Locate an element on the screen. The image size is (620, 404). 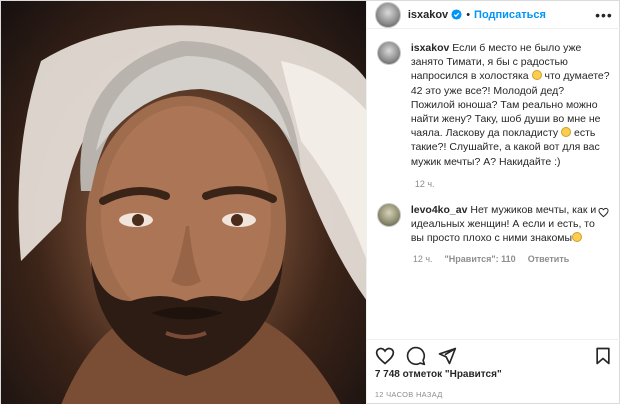
comment-meta: 12 ч. "Нравится": 110 Ответить is located at coordinates (512, 259).